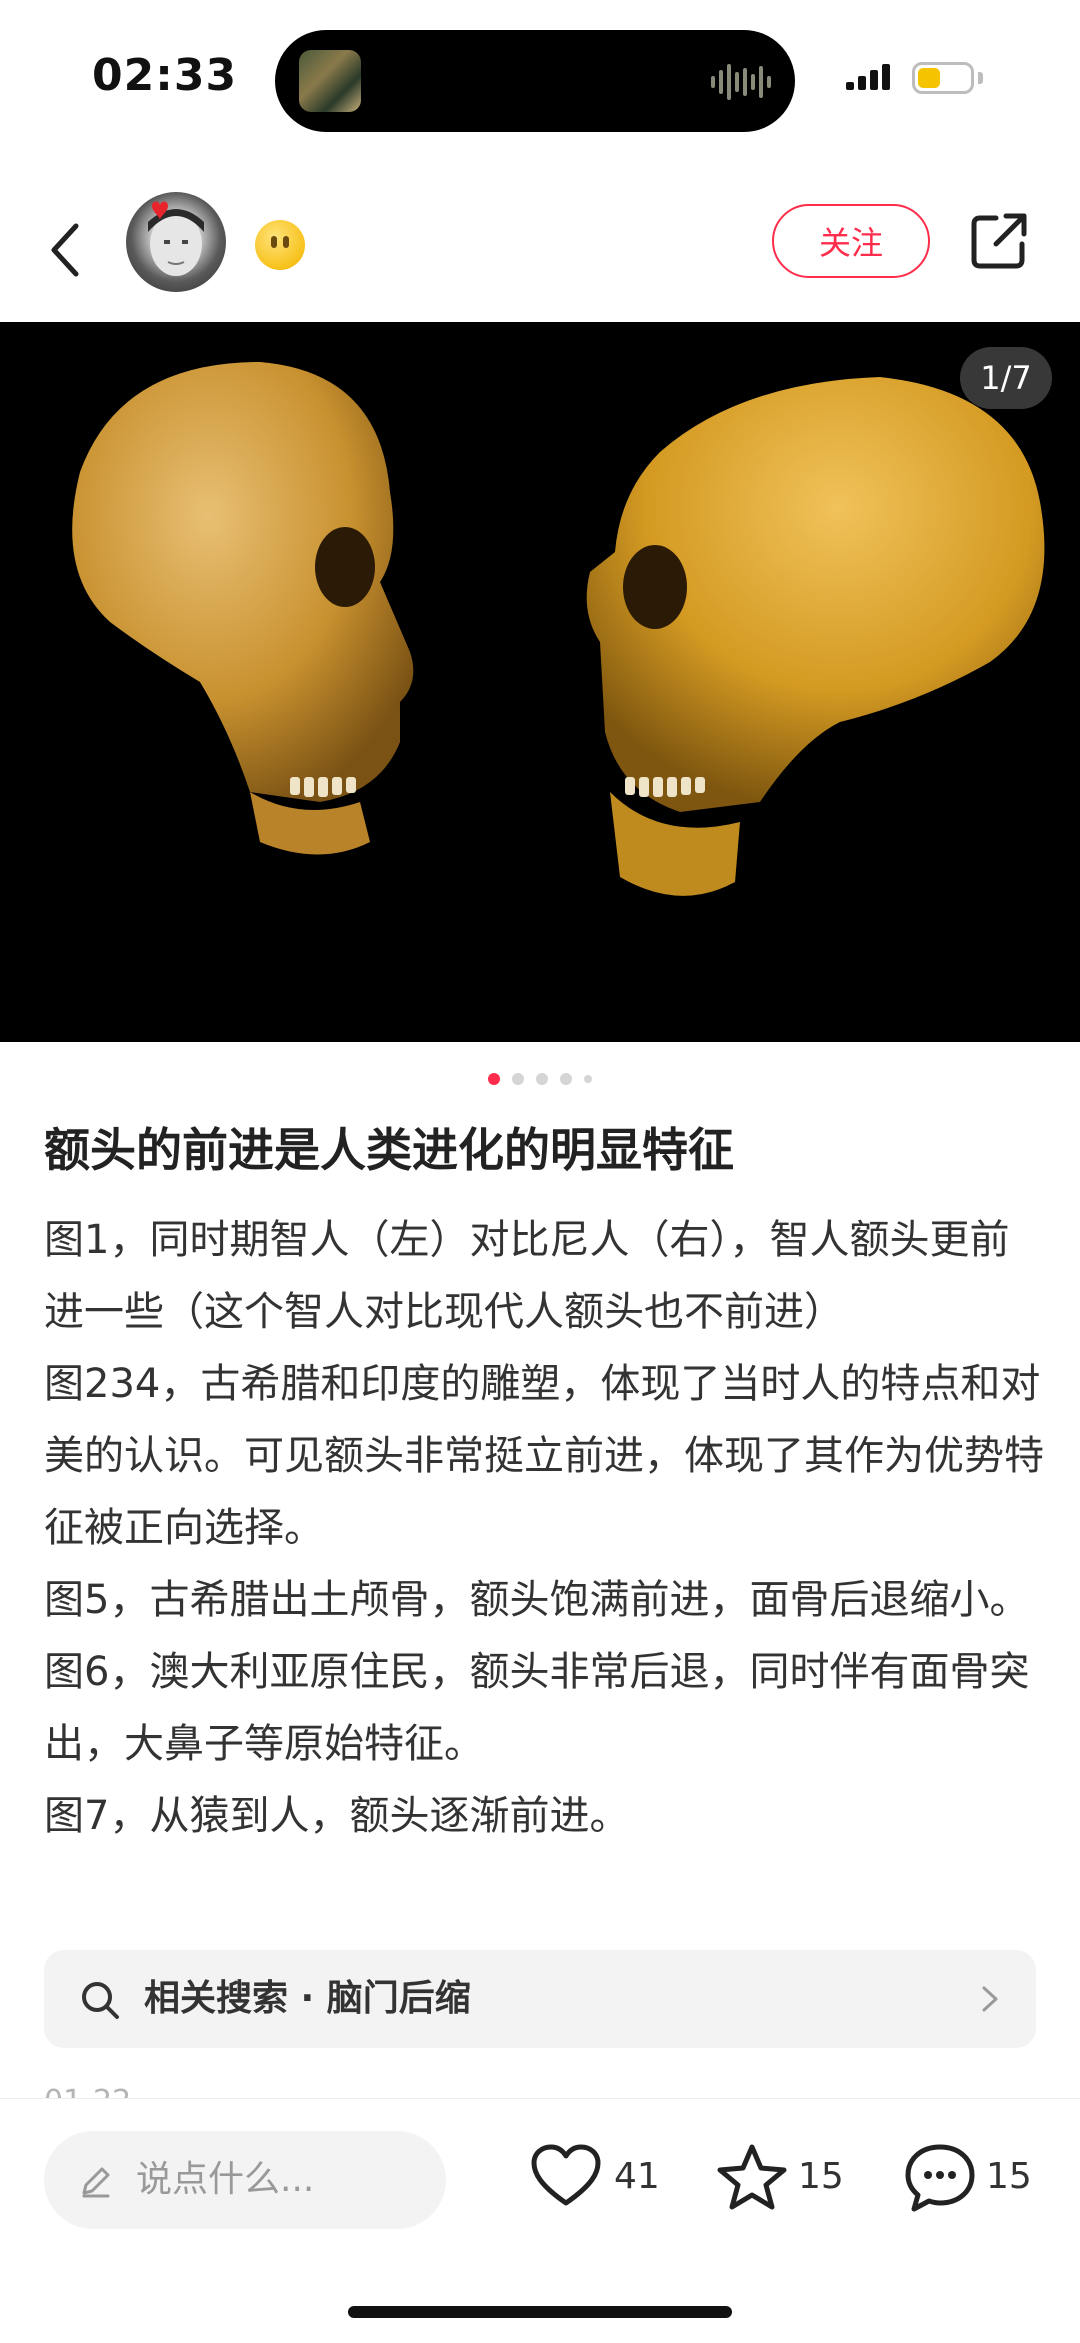 Image resolution: width=1080 pixels, height=2343 pixels. I want to click on like-count: 41, so click(637, 2176).